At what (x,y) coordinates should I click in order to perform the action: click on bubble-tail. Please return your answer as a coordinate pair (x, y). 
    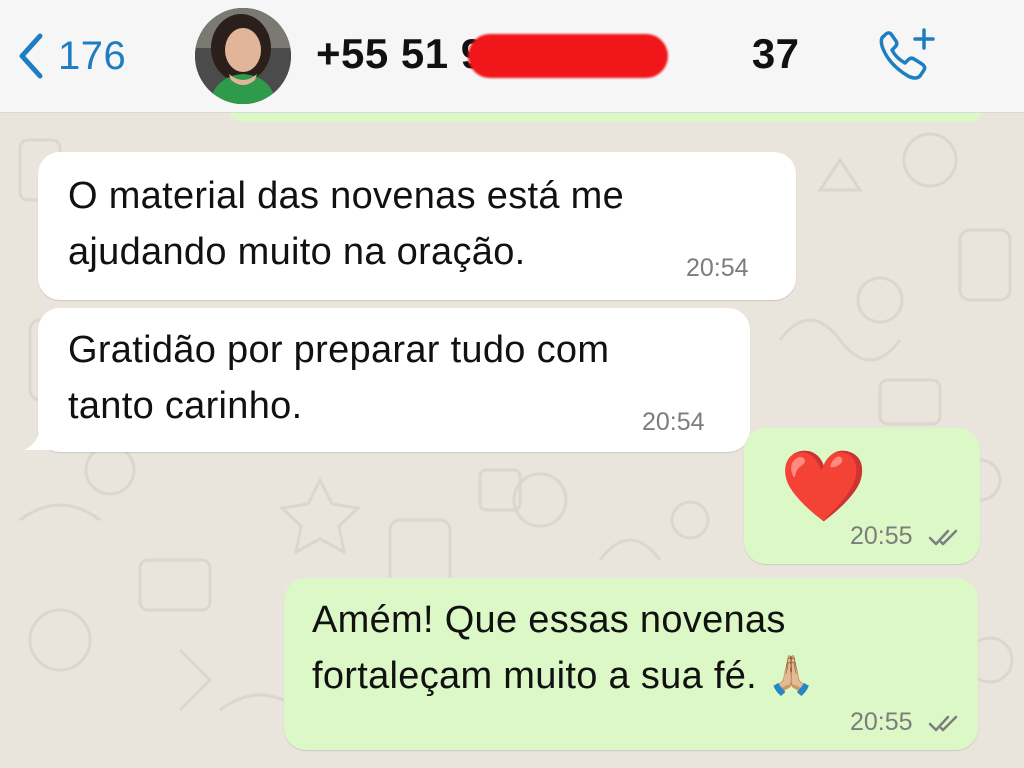
    Looking at the image, I should click on (37, 437).